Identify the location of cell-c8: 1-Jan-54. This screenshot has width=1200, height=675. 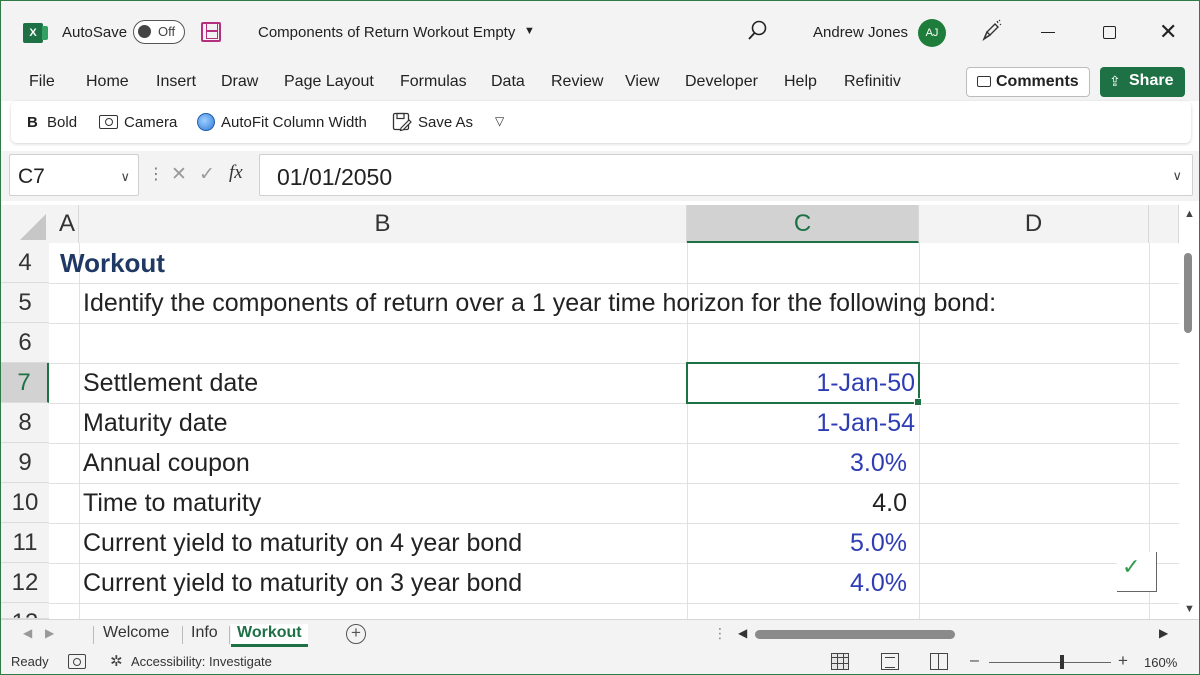
(801, 423).